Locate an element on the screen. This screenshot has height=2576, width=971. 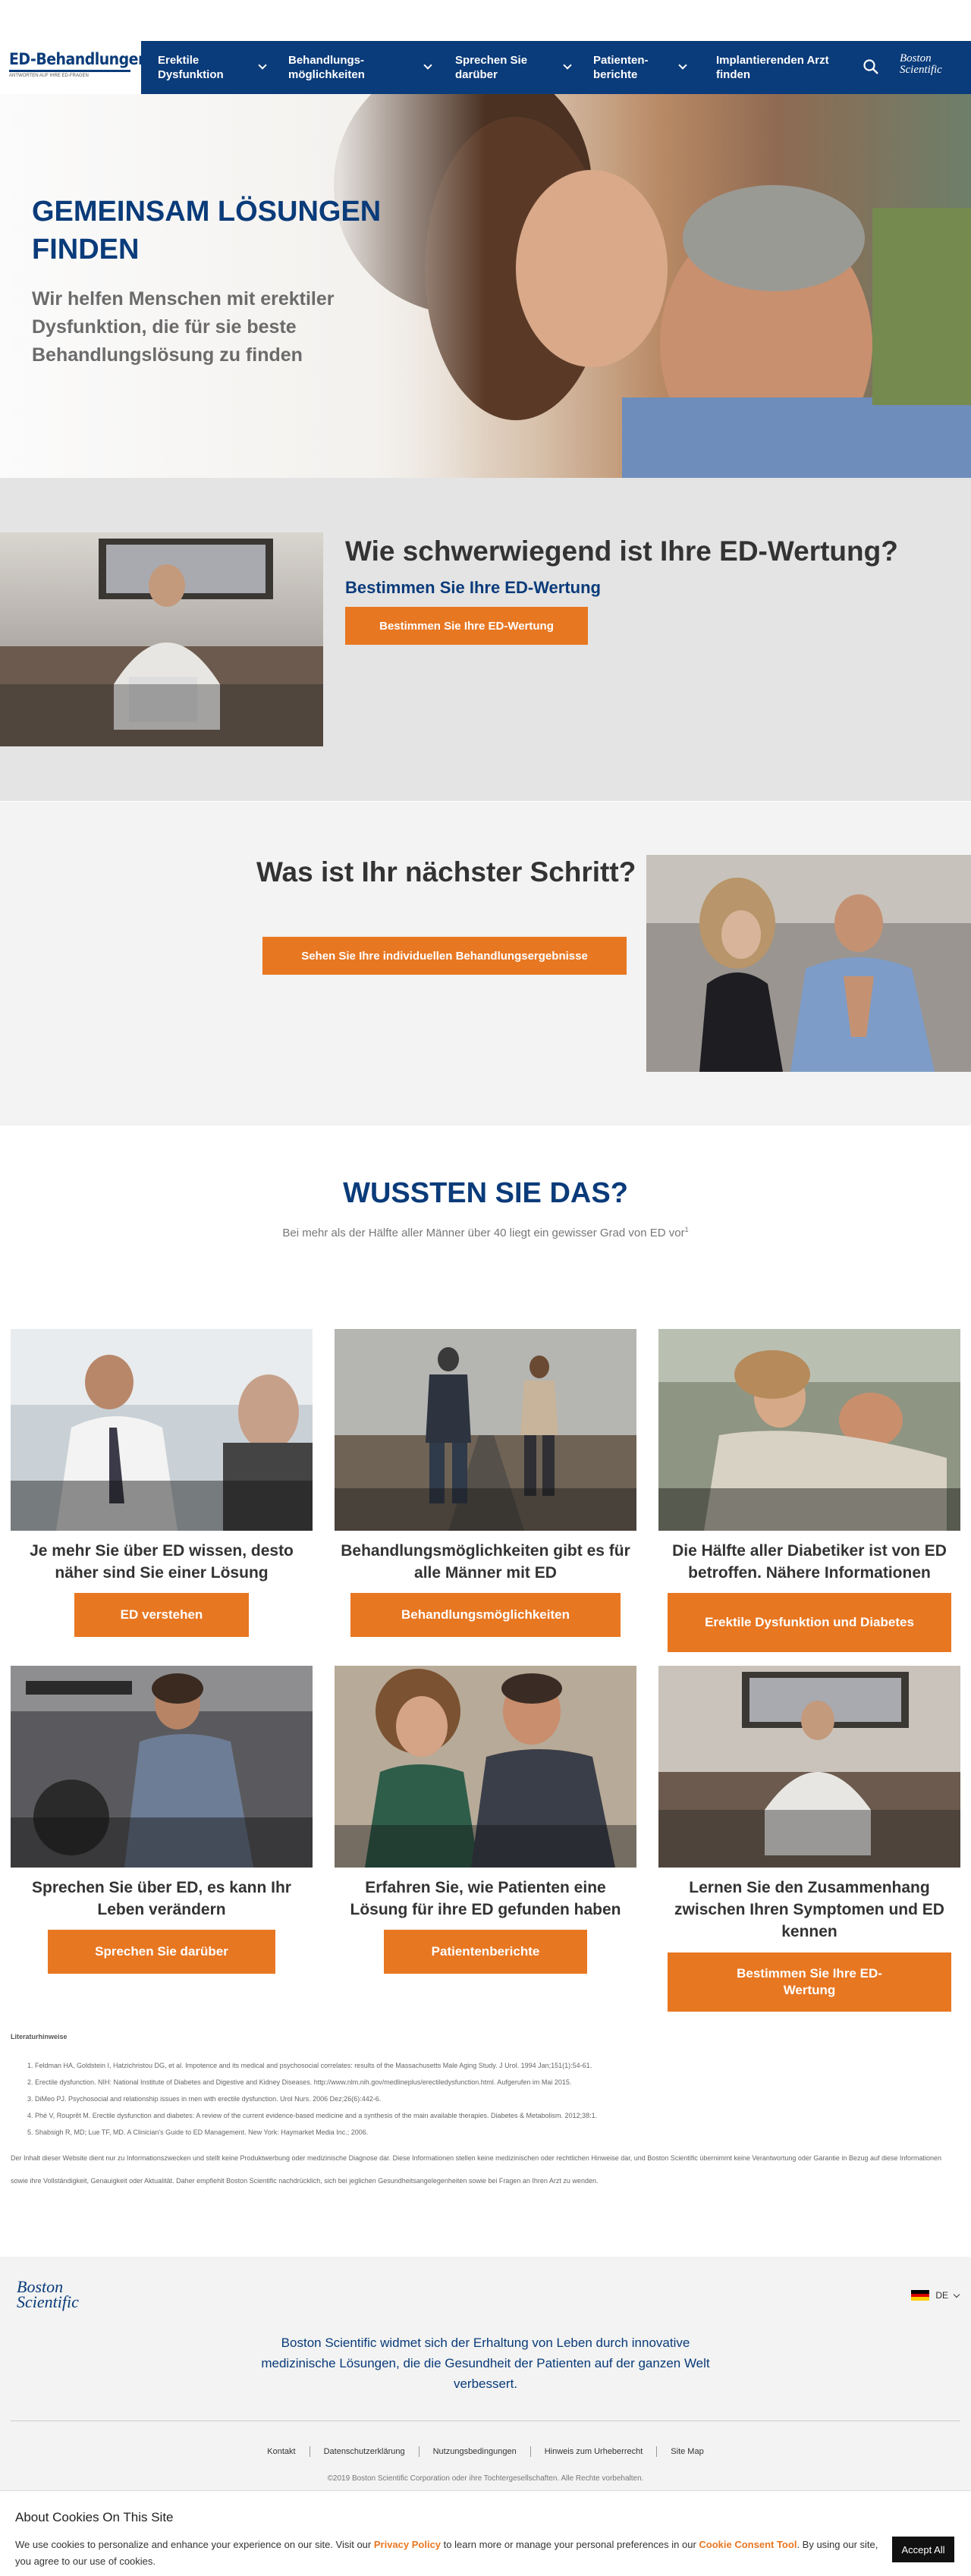
nav-item-patientenberichte: Patienten-berichte is located at coordinates (640, 67).